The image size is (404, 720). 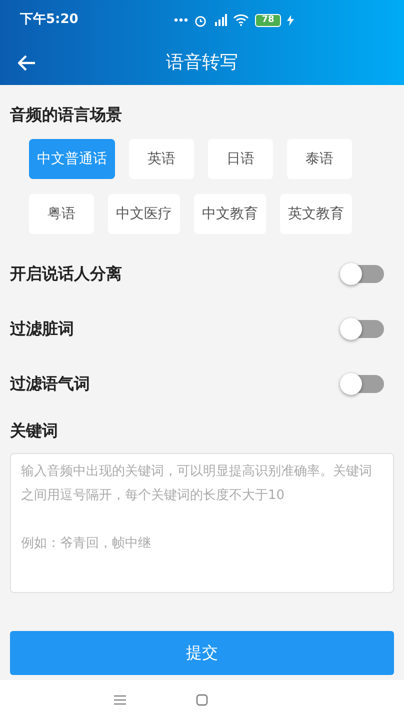 I want to click on language-chip: 中文教育, so click(x=230, y=214).